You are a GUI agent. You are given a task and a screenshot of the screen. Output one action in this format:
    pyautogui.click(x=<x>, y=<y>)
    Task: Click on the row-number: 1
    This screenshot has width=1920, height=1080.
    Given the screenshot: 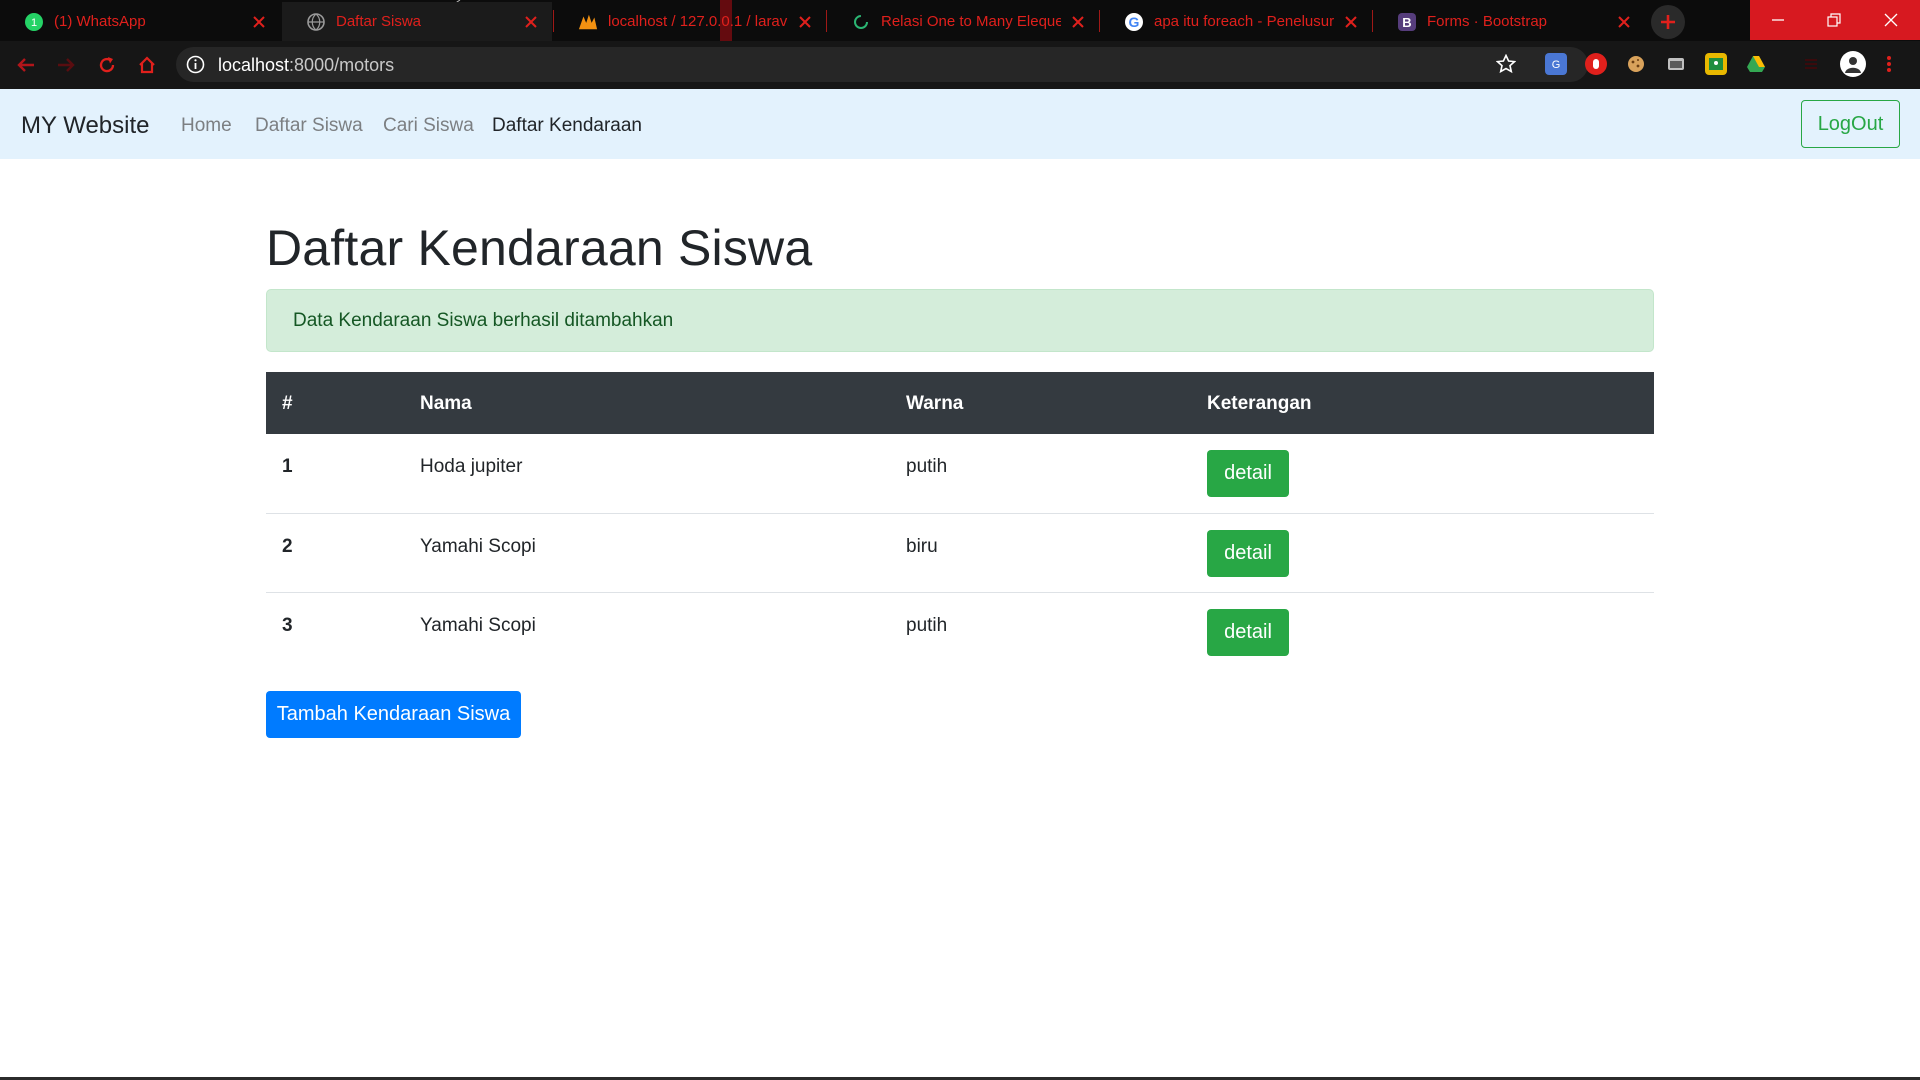 What is the action you would take?
    pyautogui.click(x=287, y=466)
    